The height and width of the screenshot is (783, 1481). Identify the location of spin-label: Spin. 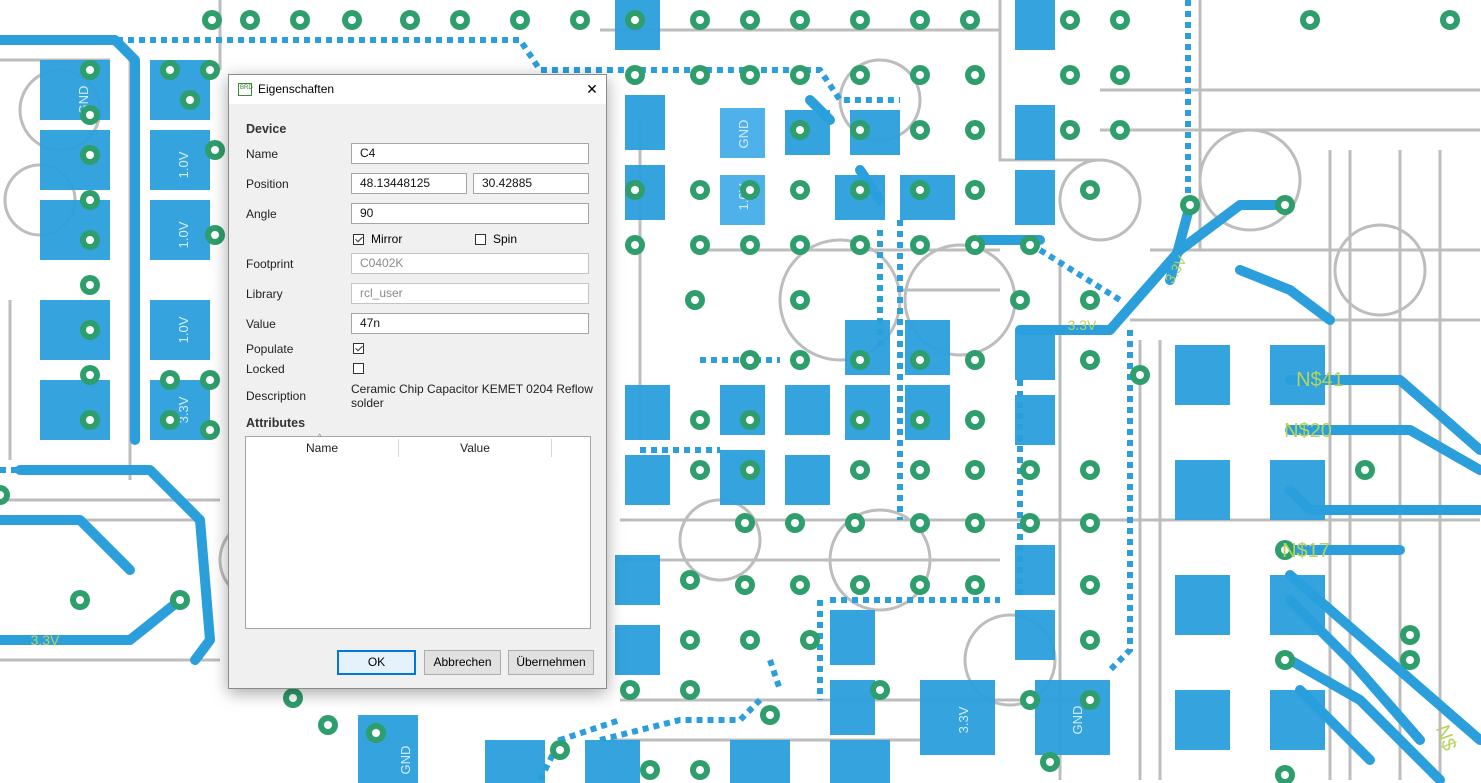
(505, 239).